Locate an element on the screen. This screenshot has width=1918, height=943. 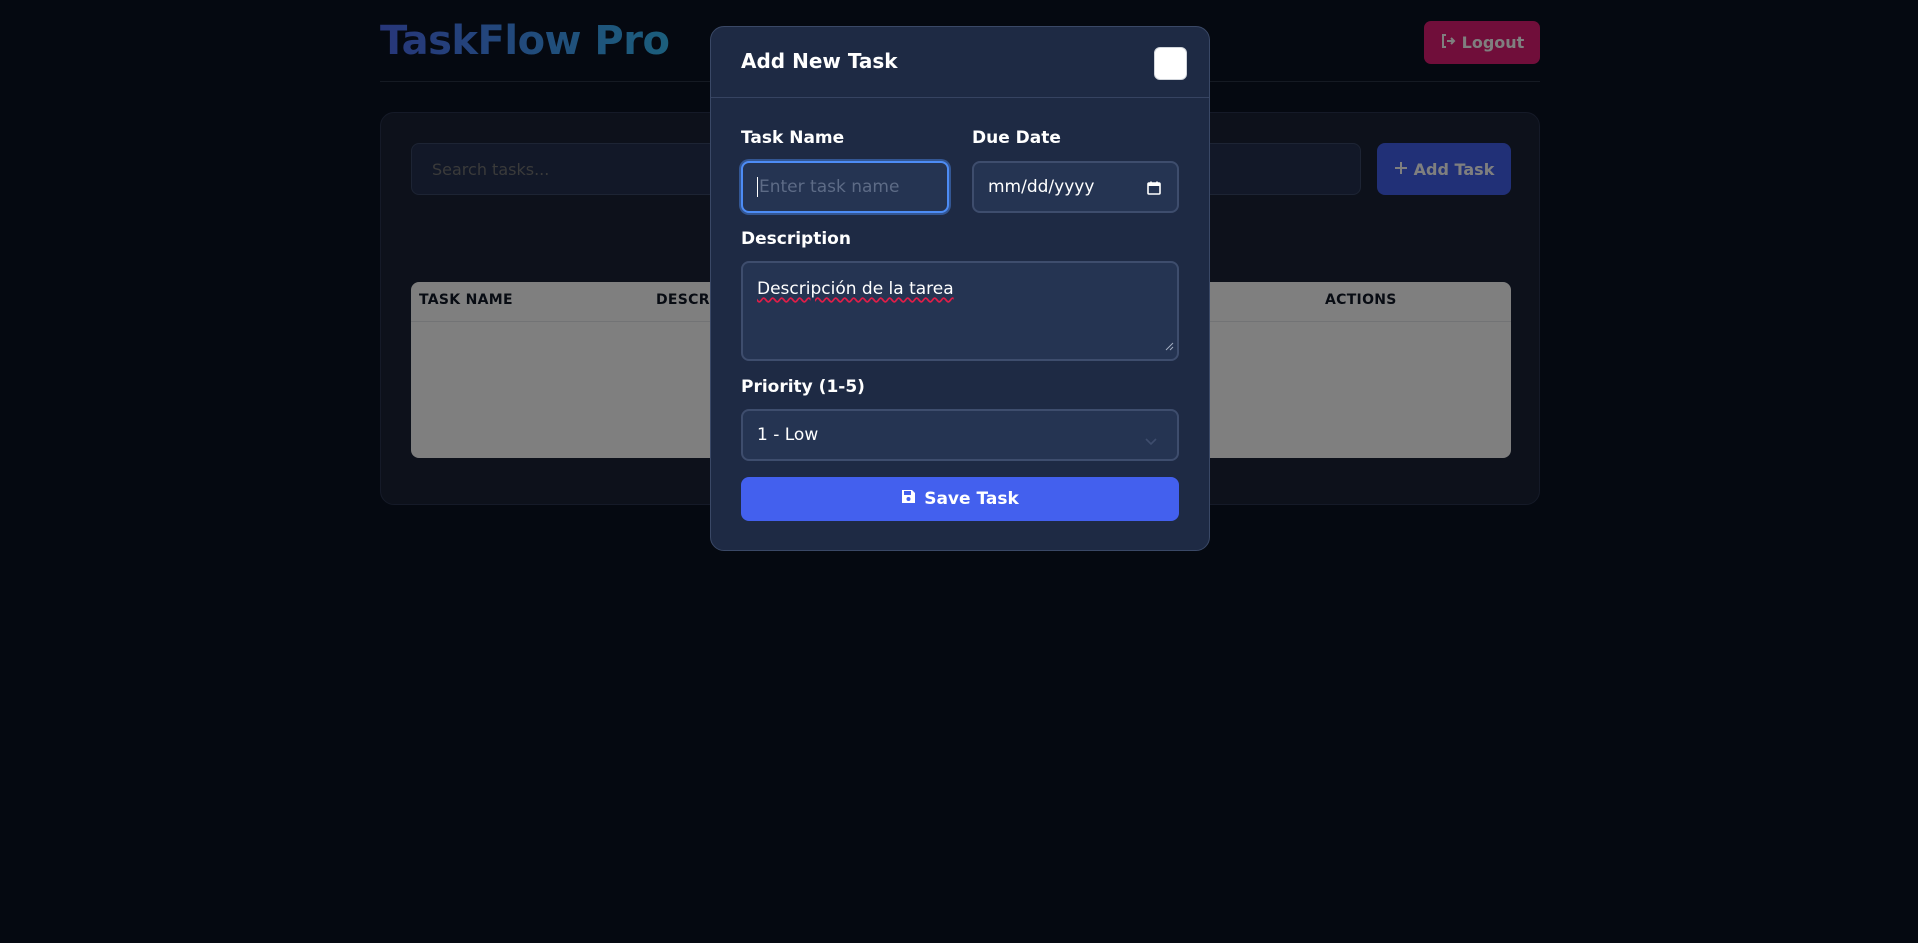
task-name-input: Enter task name is located at coordinates (845, 187).